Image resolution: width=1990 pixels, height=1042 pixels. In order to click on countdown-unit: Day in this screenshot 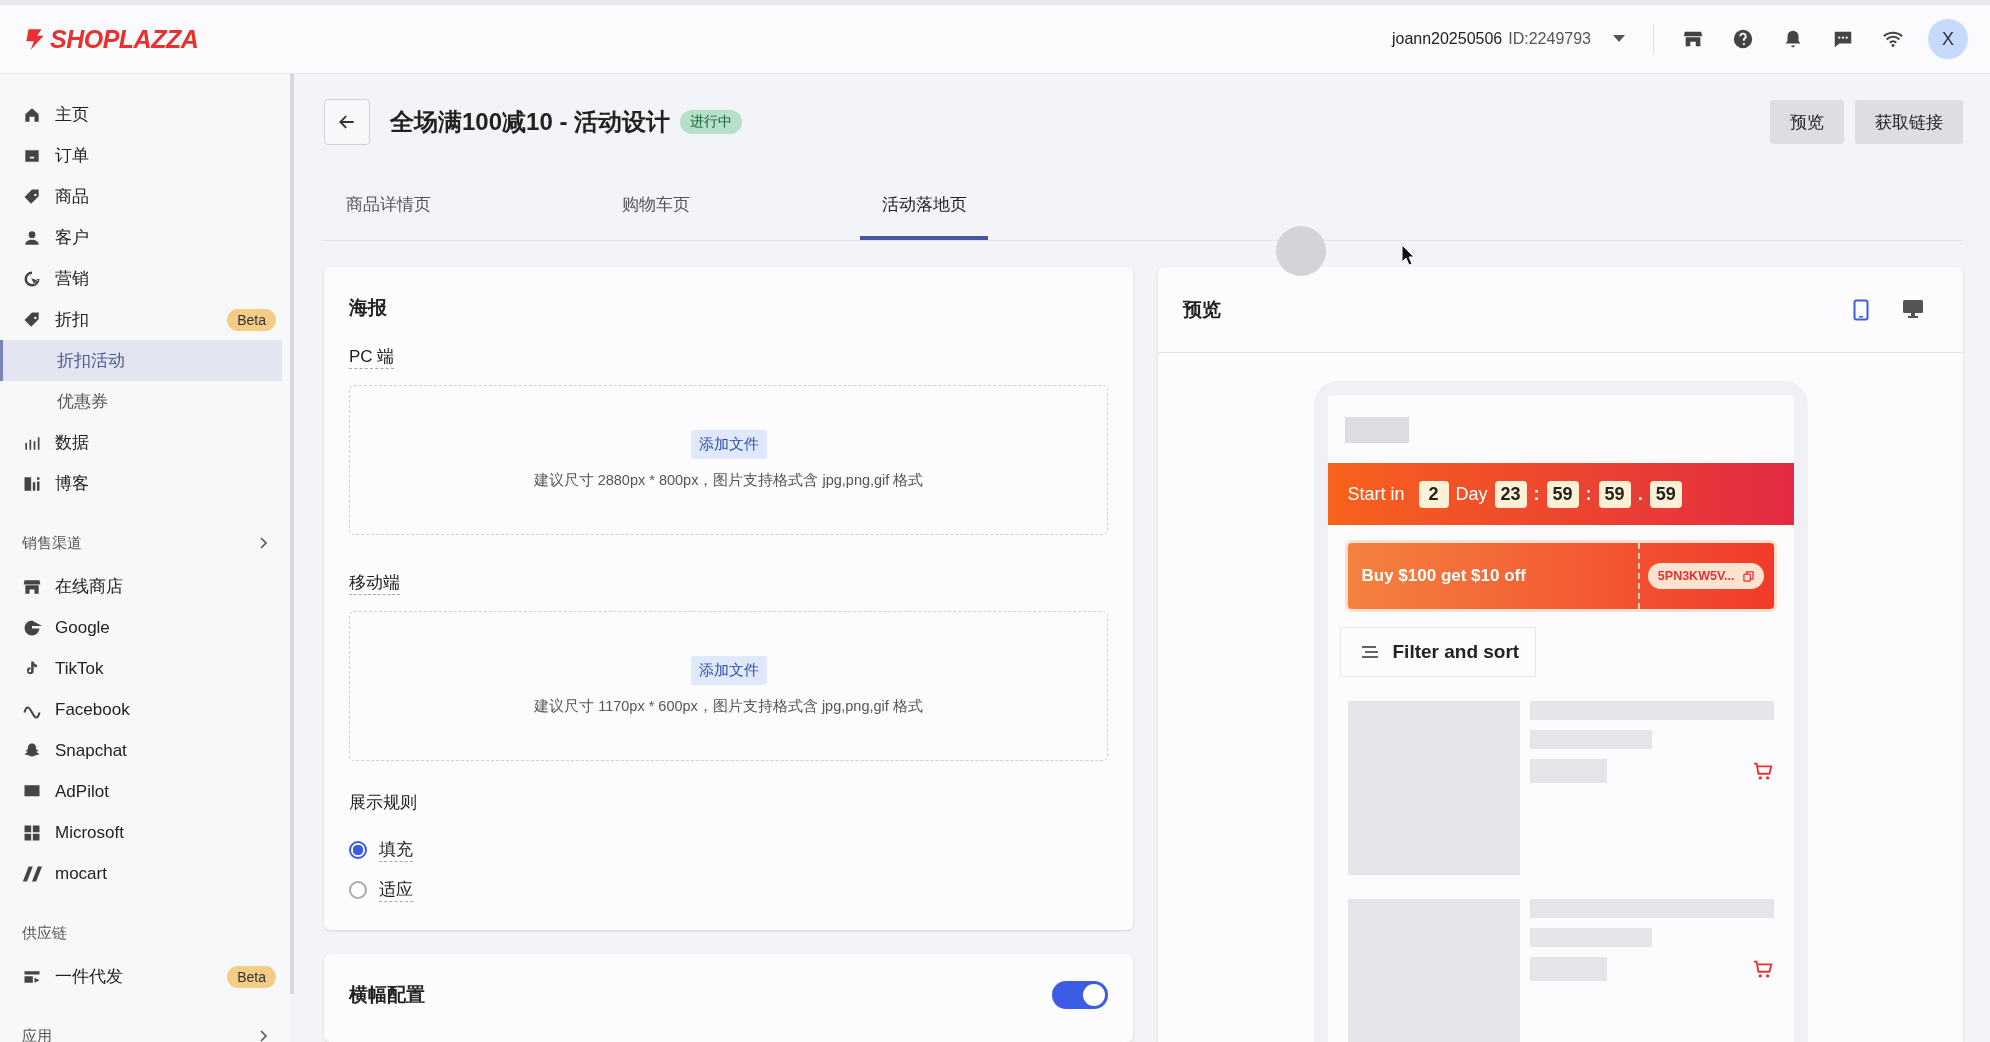, I will do `click(1471, 494)`.